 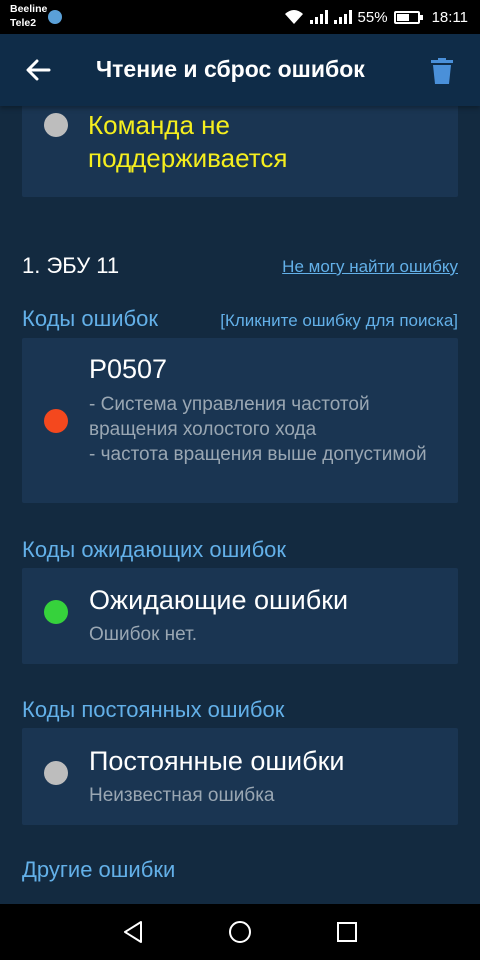 I want to click on pending-errors-title: Ожидающие ошибки, so click(x=219, y=600).